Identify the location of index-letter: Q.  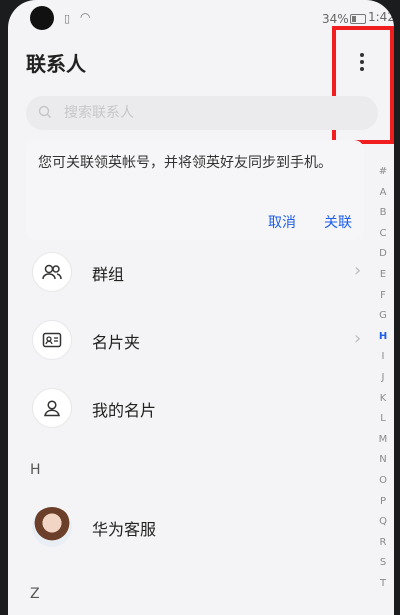
(383, 522).